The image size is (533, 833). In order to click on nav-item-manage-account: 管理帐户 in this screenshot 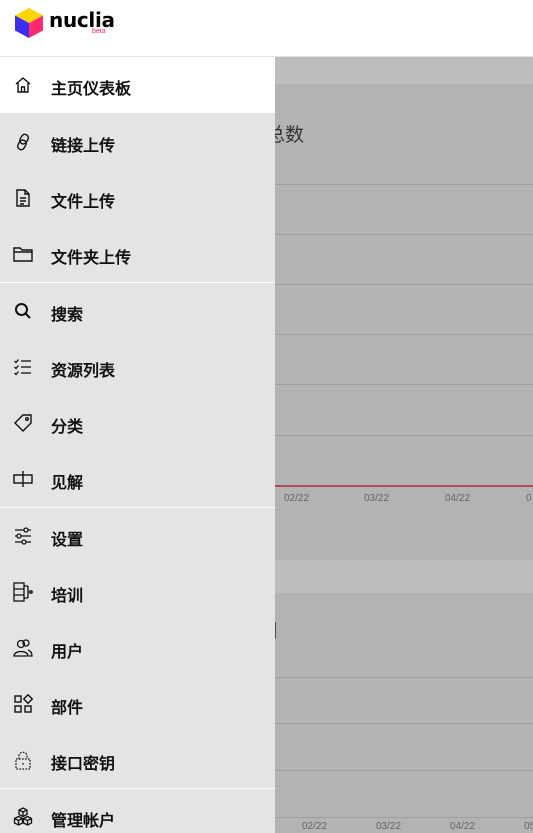, I will do `click(137, 811)`.